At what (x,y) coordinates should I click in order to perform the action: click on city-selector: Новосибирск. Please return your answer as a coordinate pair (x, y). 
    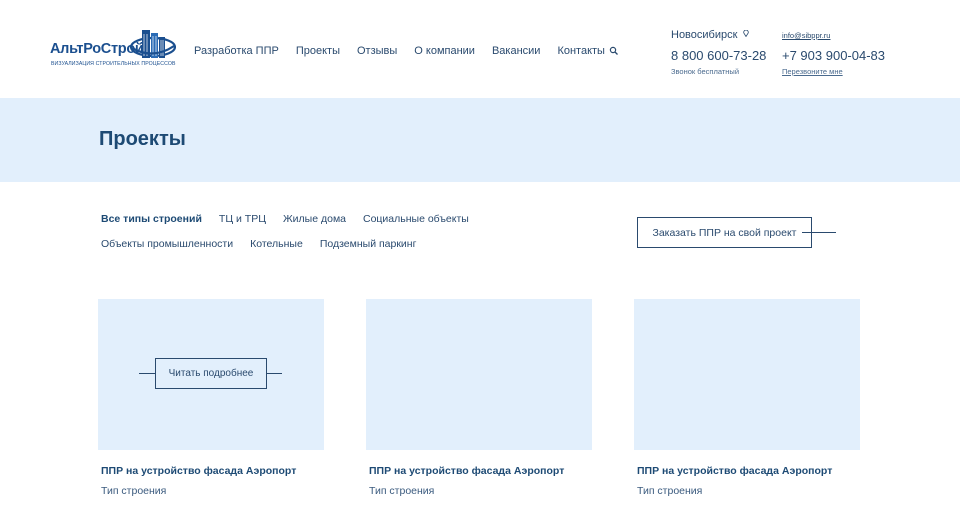
    Looking at the image, I should click on (710, 35).